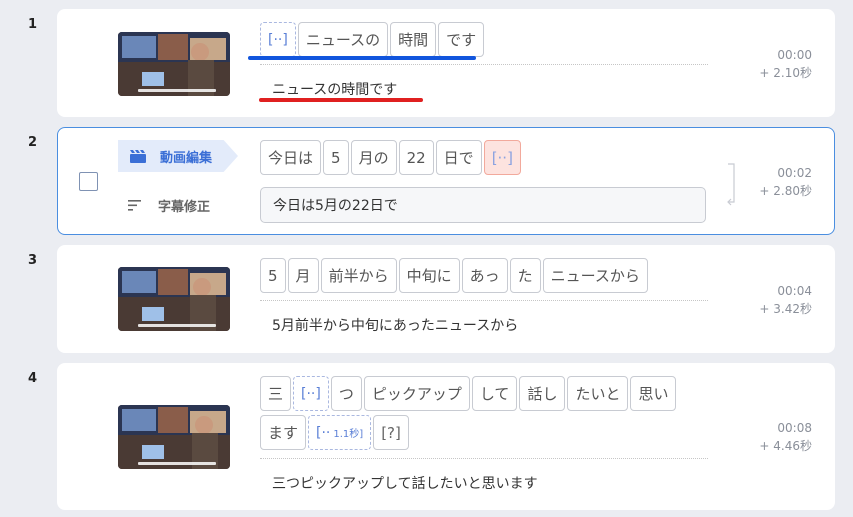 The image size is (853, 517). What do you see at coordinates (542, 393) in the screenshot?
I see `word-chip: 話し` at bounding box center [542, 393].